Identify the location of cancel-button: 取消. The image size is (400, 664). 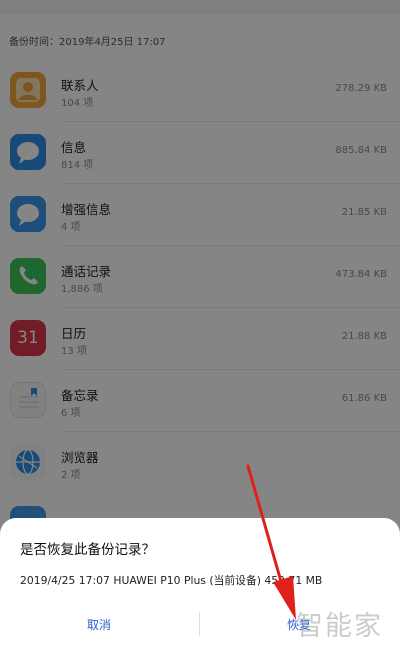
(99, 624).